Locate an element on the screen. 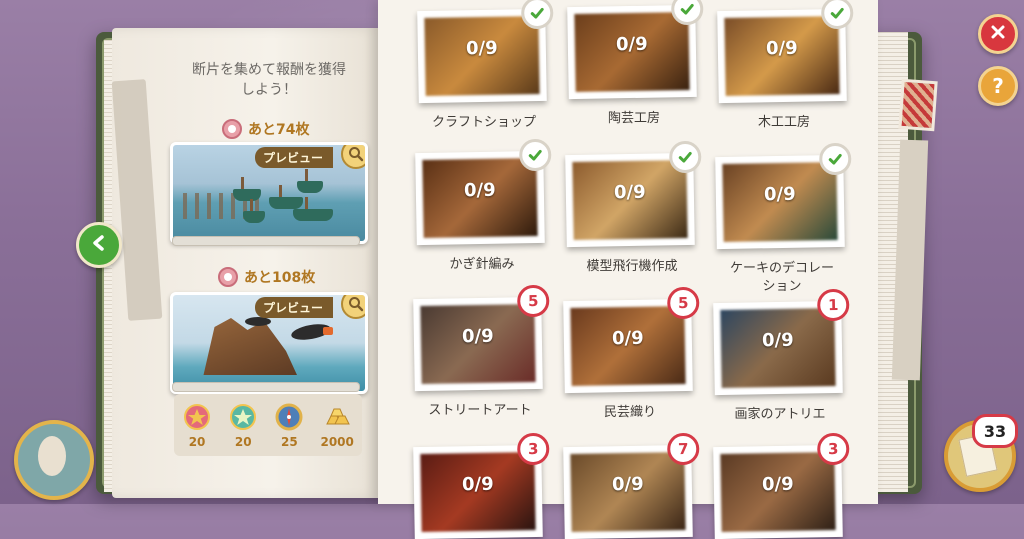 Image resolution: width=1024 pixels, height=539 pixels. help-icon: ? is located at coordinates (998, 86).